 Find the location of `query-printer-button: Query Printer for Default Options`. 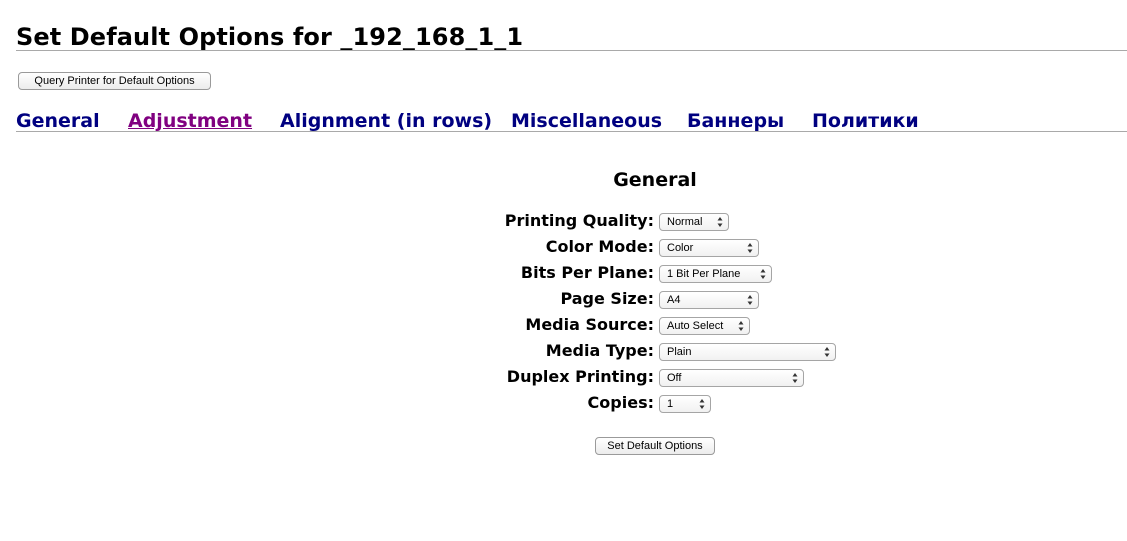

query-printer-button: Query Printer for Default Options is located at coordinates (114, 81).